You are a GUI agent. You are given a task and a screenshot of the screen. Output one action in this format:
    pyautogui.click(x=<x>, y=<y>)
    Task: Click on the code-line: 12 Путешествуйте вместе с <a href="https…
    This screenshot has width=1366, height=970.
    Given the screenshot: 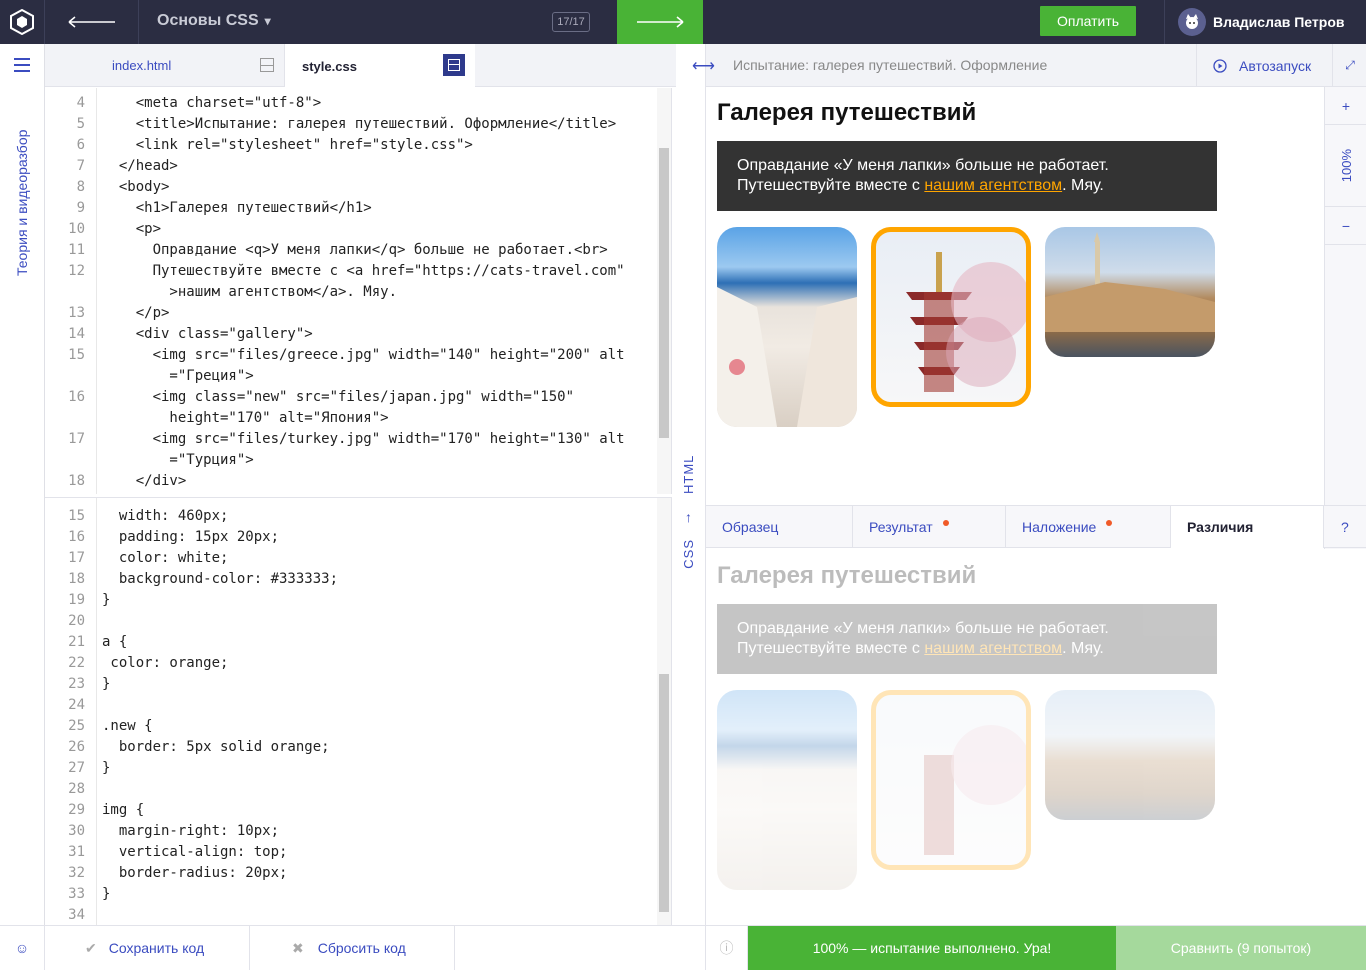 What is the action you would take?
    pyautogui.click(x=350, y=271)
    